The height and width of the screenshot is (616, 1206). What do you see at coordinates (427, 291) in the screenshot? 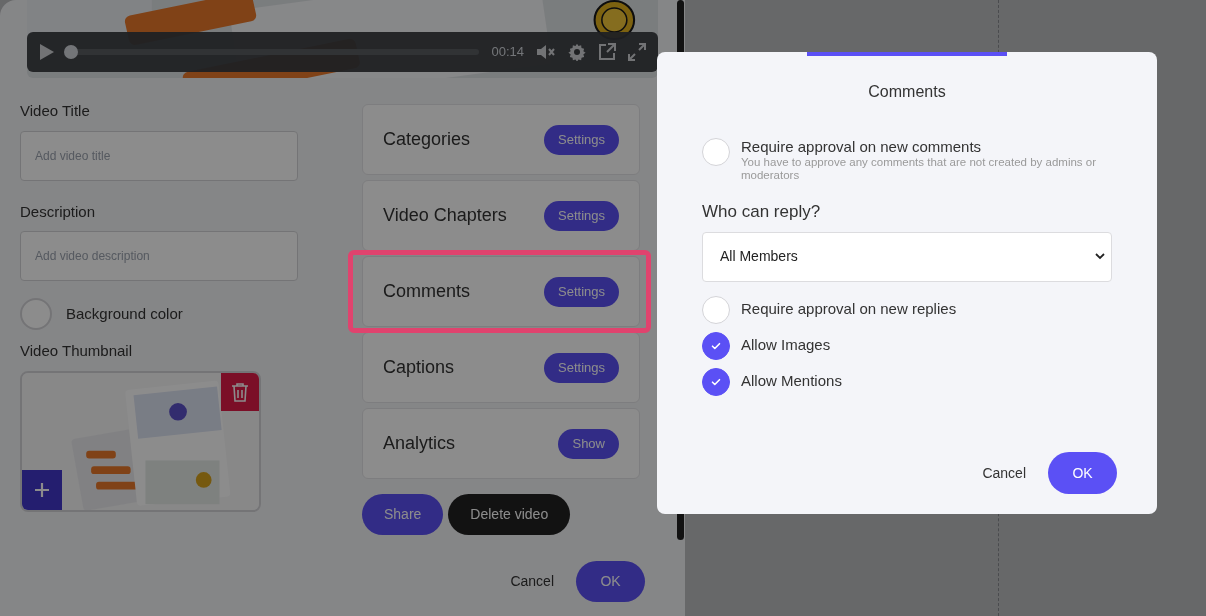
I see `card-title: Comments` at bounding box center [427, 291].